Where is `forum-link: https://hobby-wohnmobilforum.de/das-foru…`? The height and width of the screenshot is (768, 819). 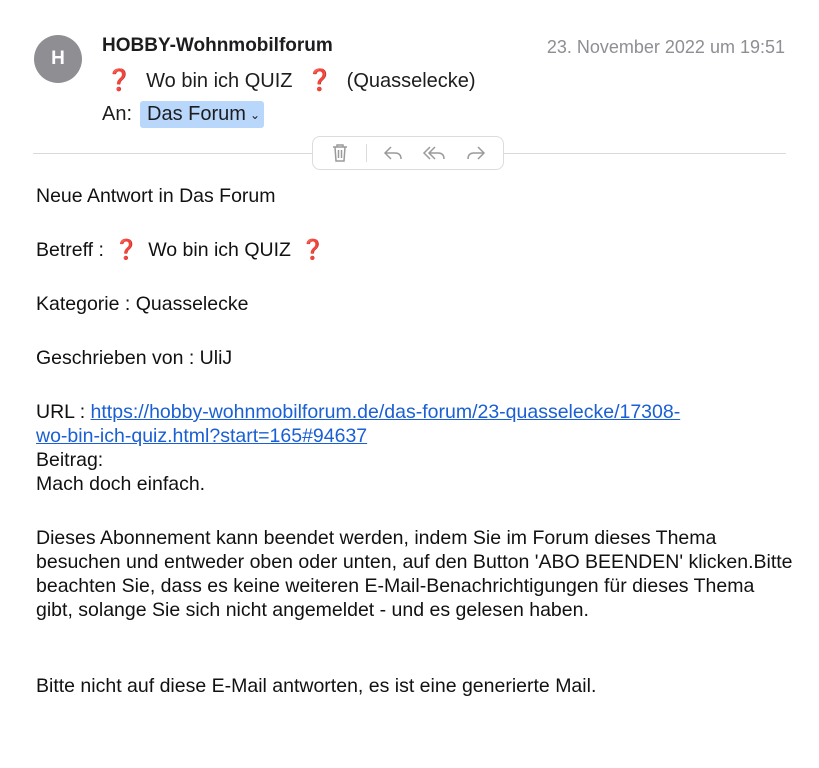
forum-link: https://hobby-wohnmobilforum.de/das-foru… is located at coordinates (358, 424).